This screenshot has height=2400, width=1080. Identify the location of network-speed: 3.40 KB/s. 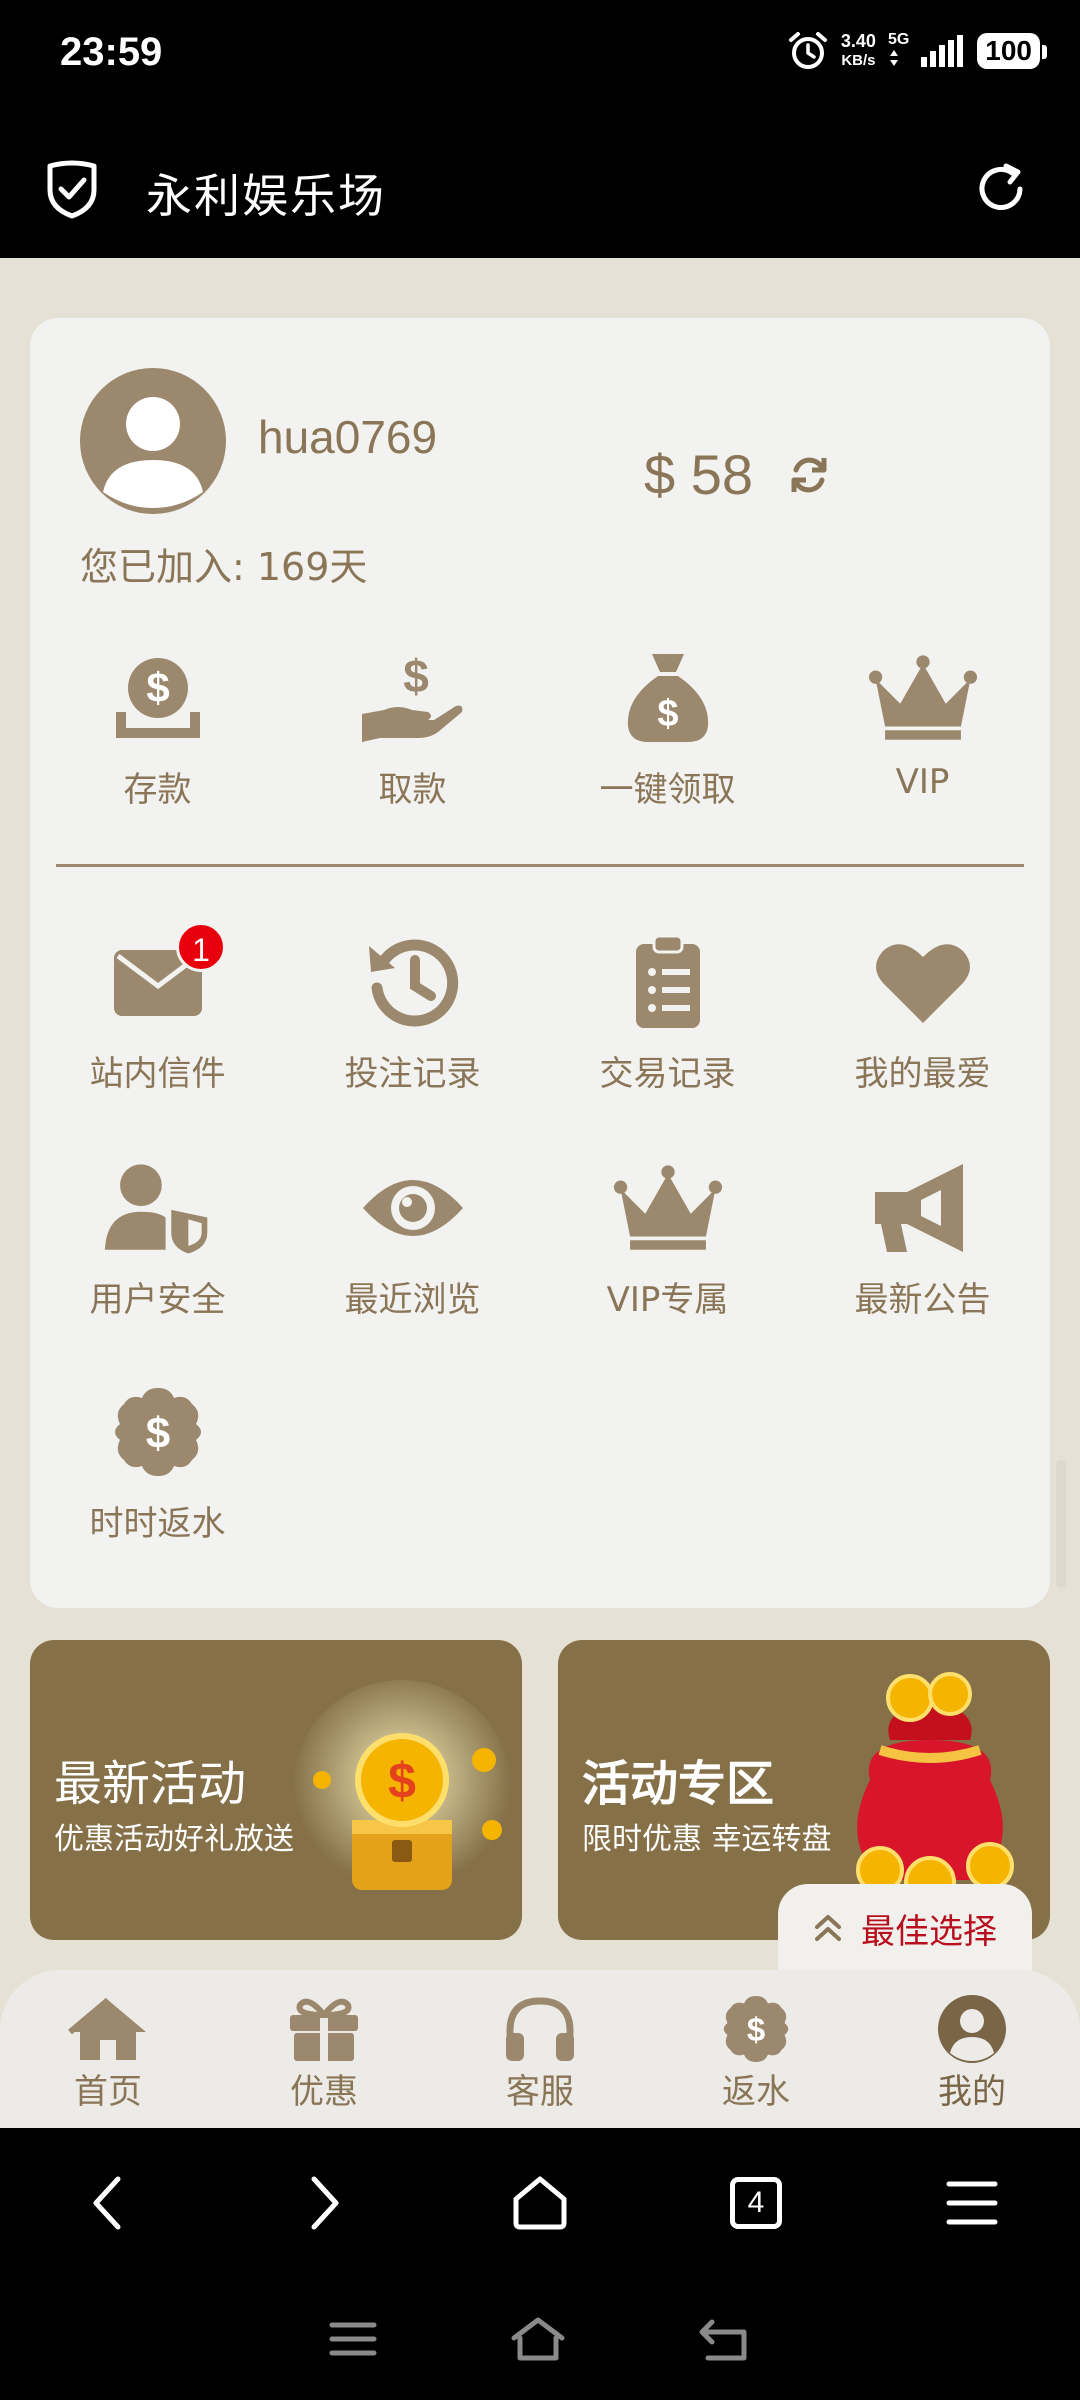
(858, 51).